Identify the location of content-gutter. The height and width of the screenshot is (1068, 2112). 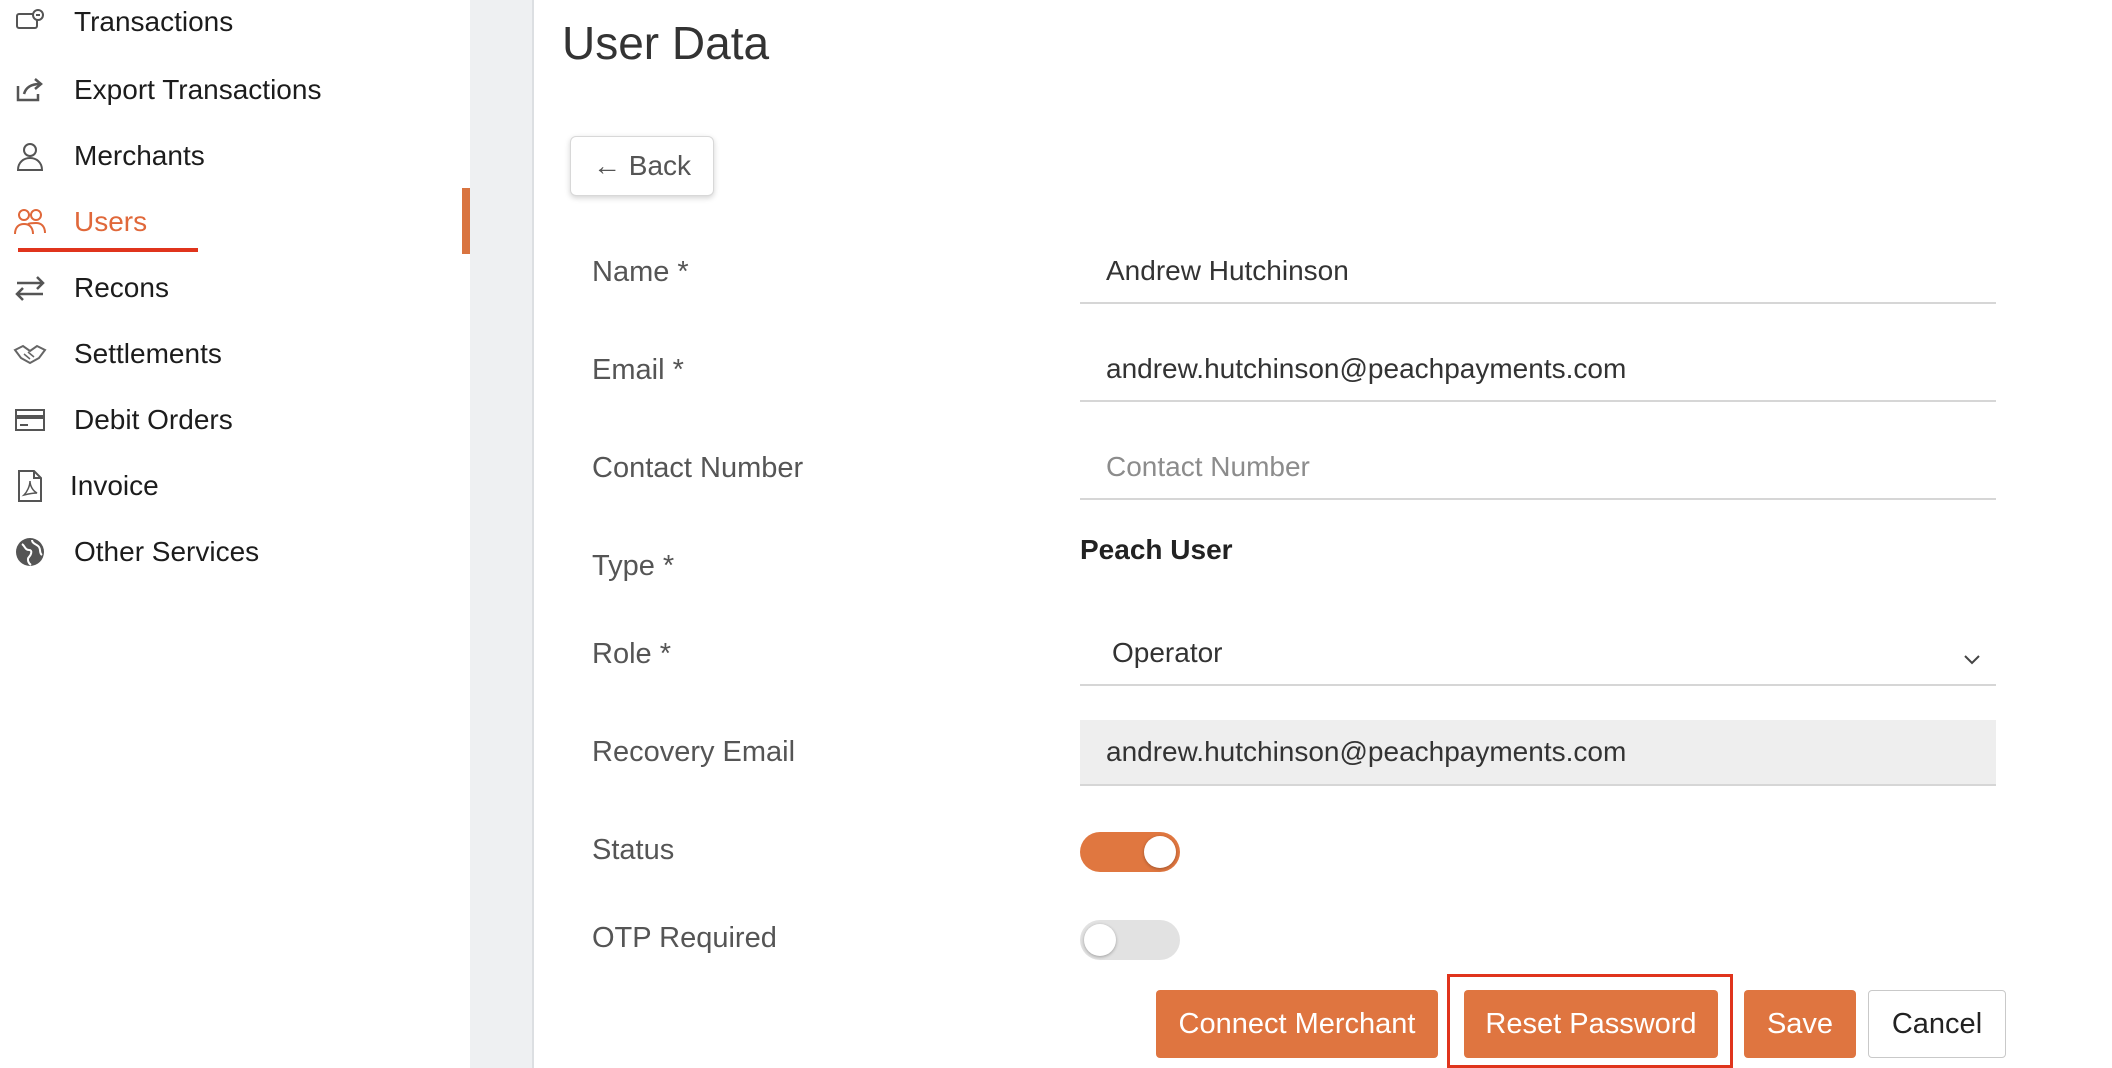
(502, 534).